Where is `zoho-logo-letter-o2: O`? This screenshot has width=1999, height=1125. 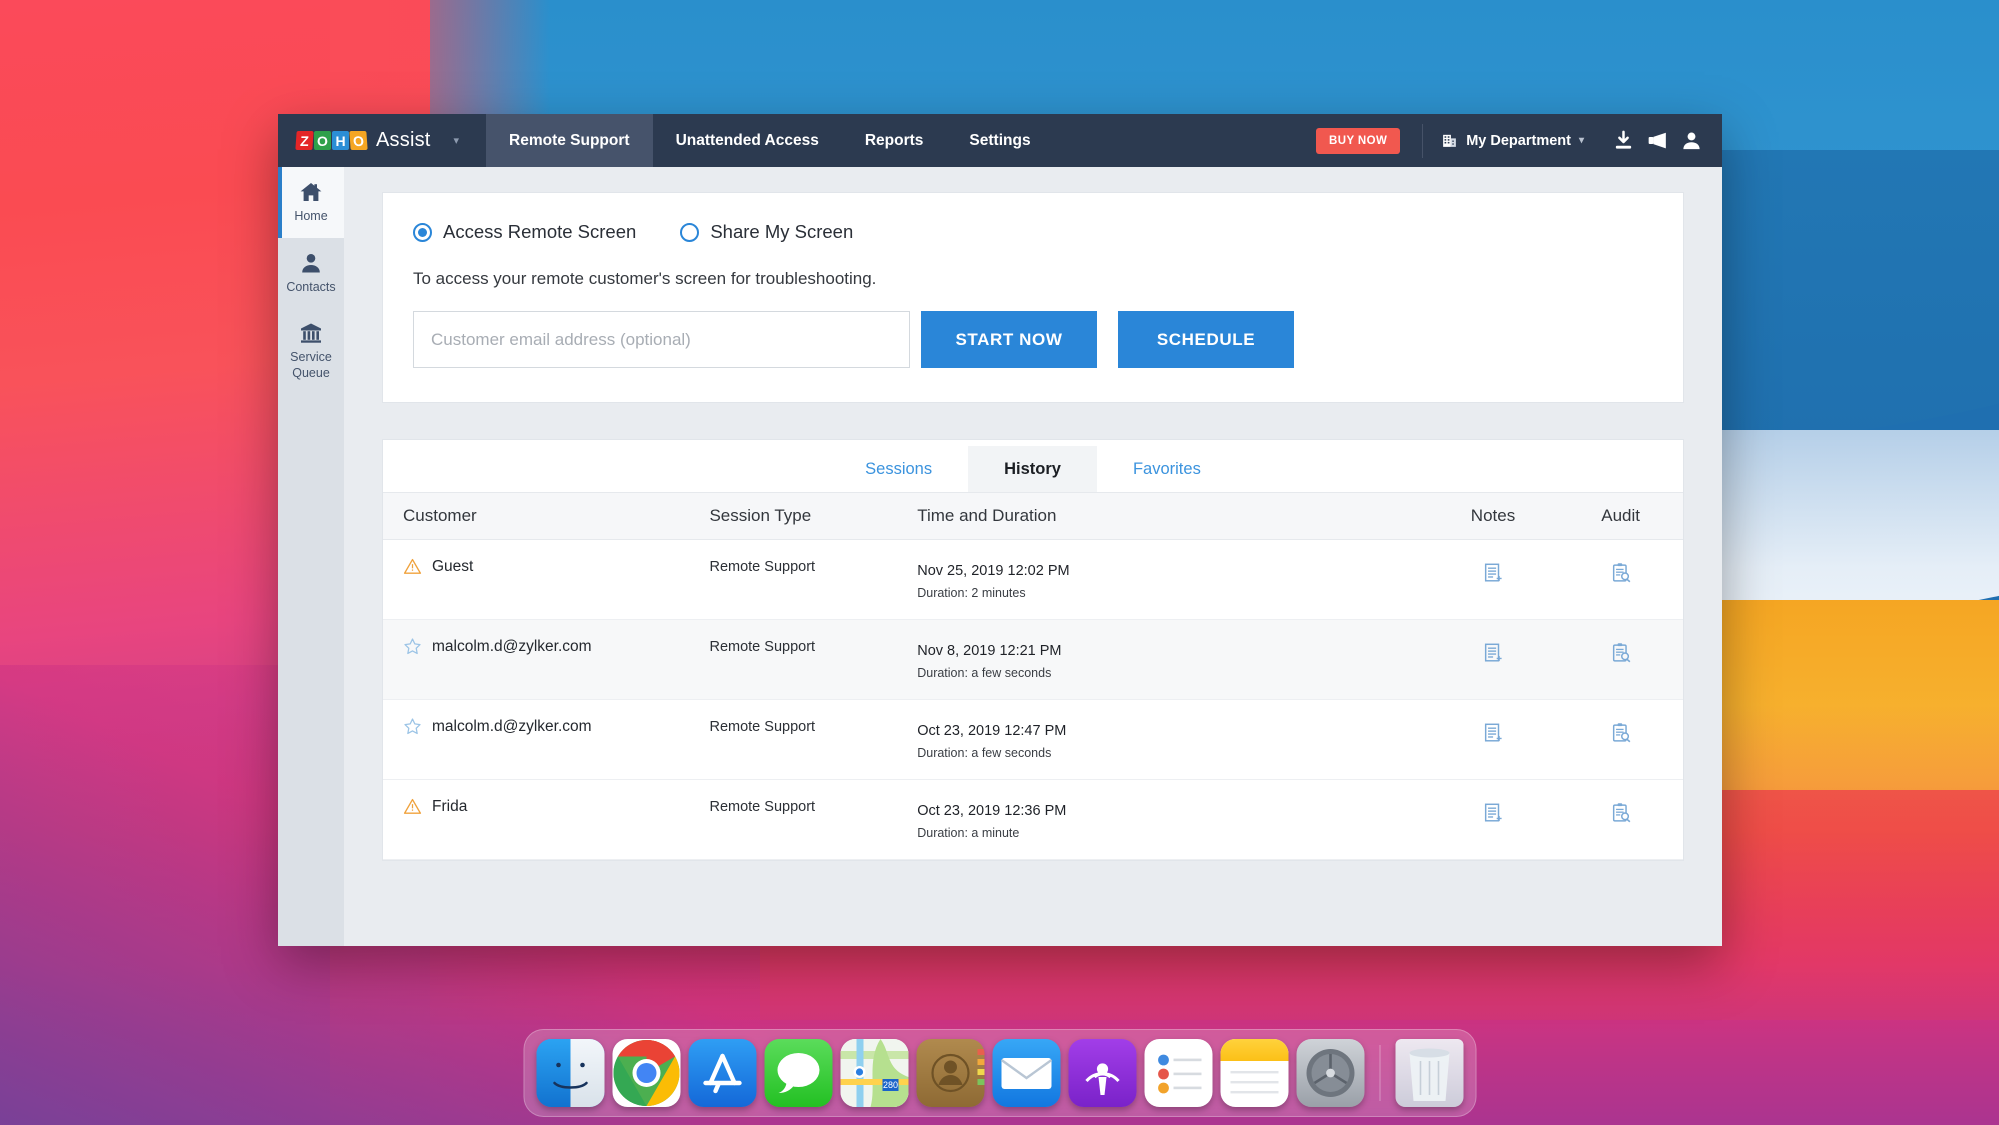 zoho-logo-letter-o2: O is located at coordinates (358, 140).